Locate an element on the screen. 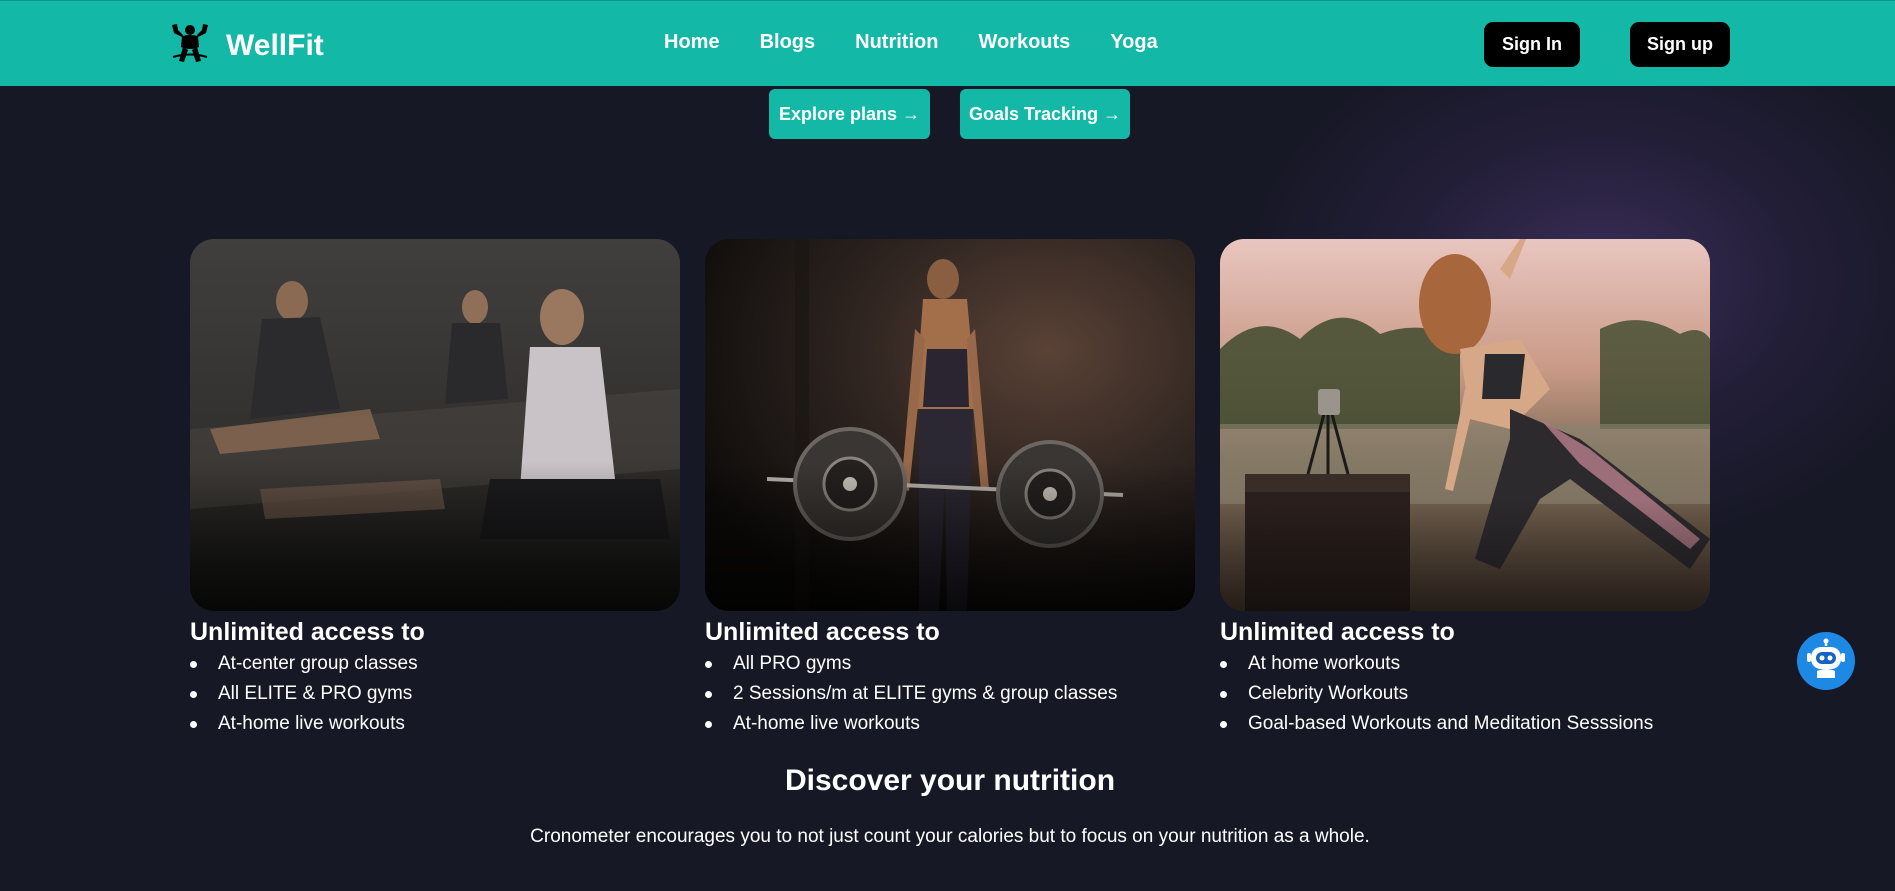 The width and height of the screenshot is (1895, 891). bodybuilder-icon is located at coordinates (190, 45).